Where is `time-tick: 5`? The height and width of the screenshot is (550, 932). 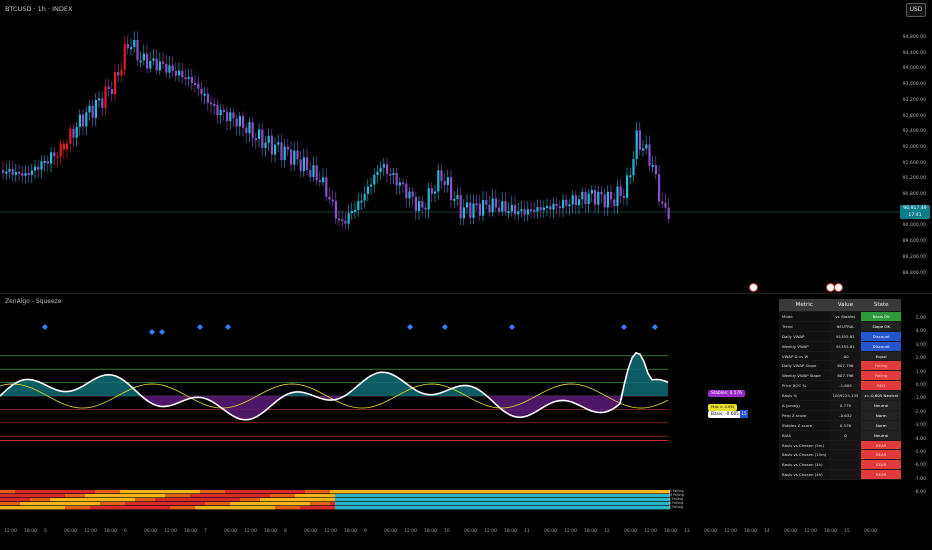
time-tick: 5 is located at coordinates (45, 531).